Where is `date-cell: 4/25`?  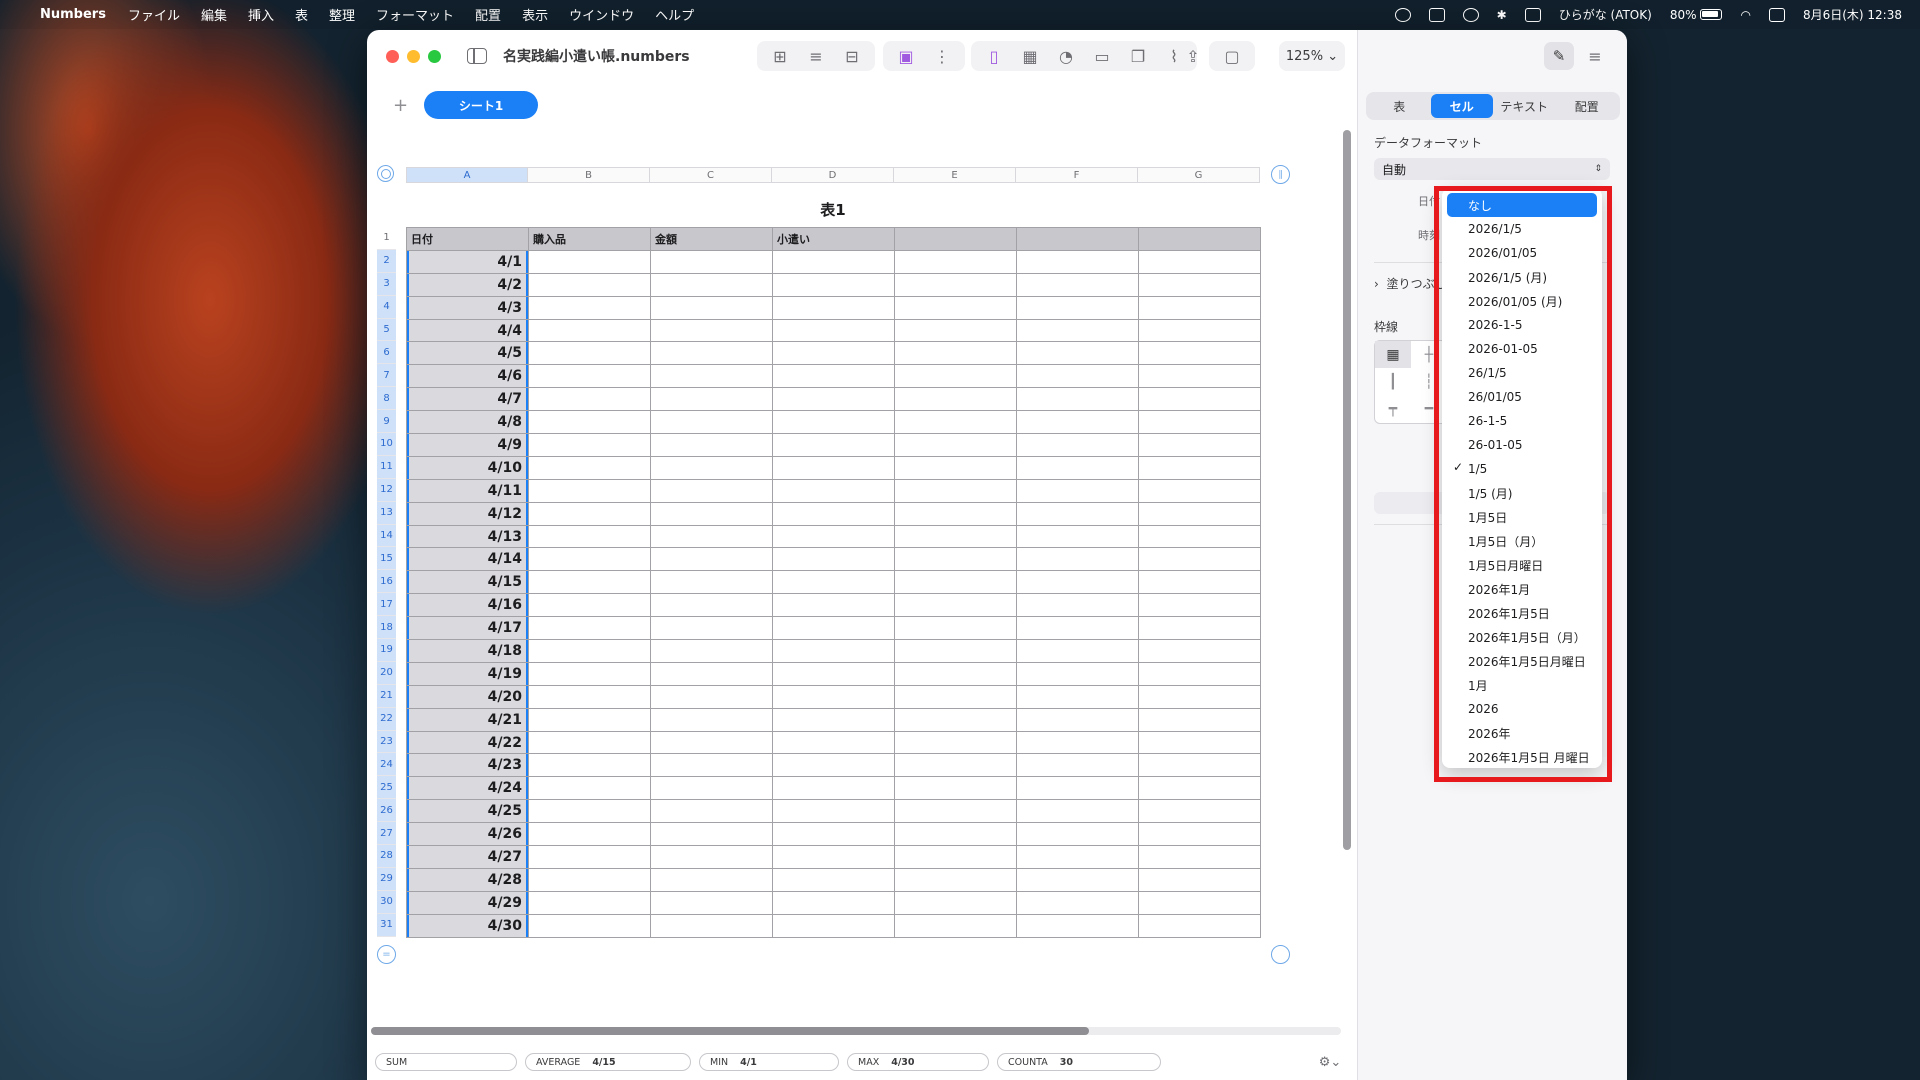
date-cell: 4/25 is located at coordinates (467, 811).